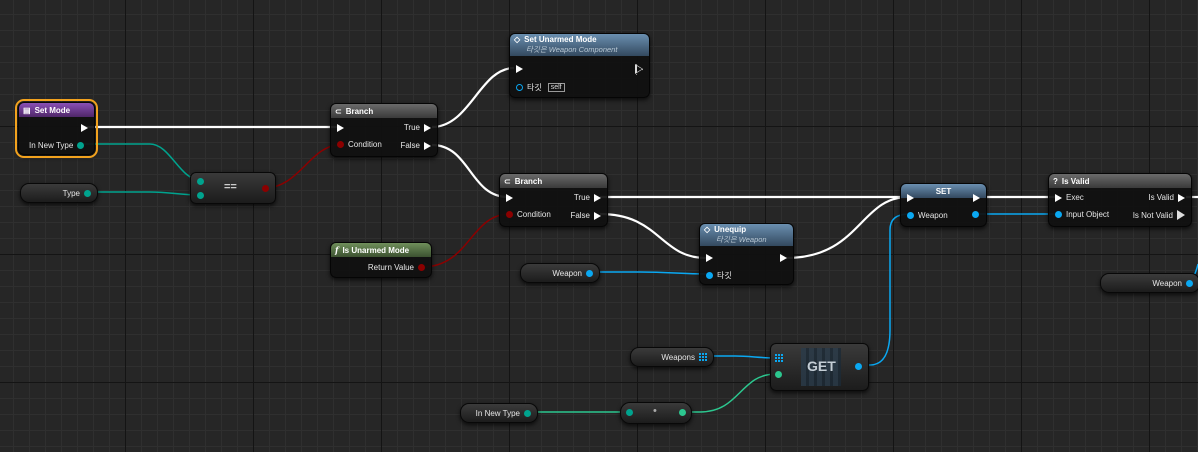  Describe the element at coordinates (943, 205) in the screenshot. I see `set-weapon-node: SET Weapon` at that location.